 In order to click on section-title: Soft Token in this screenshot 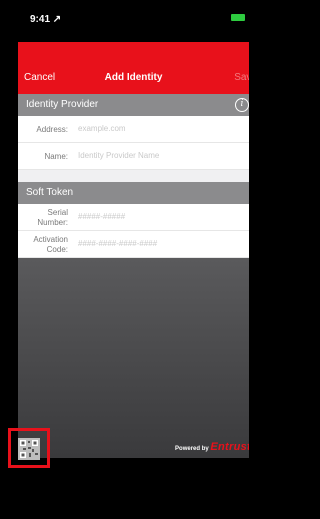, I will do `click(50, 192)`.